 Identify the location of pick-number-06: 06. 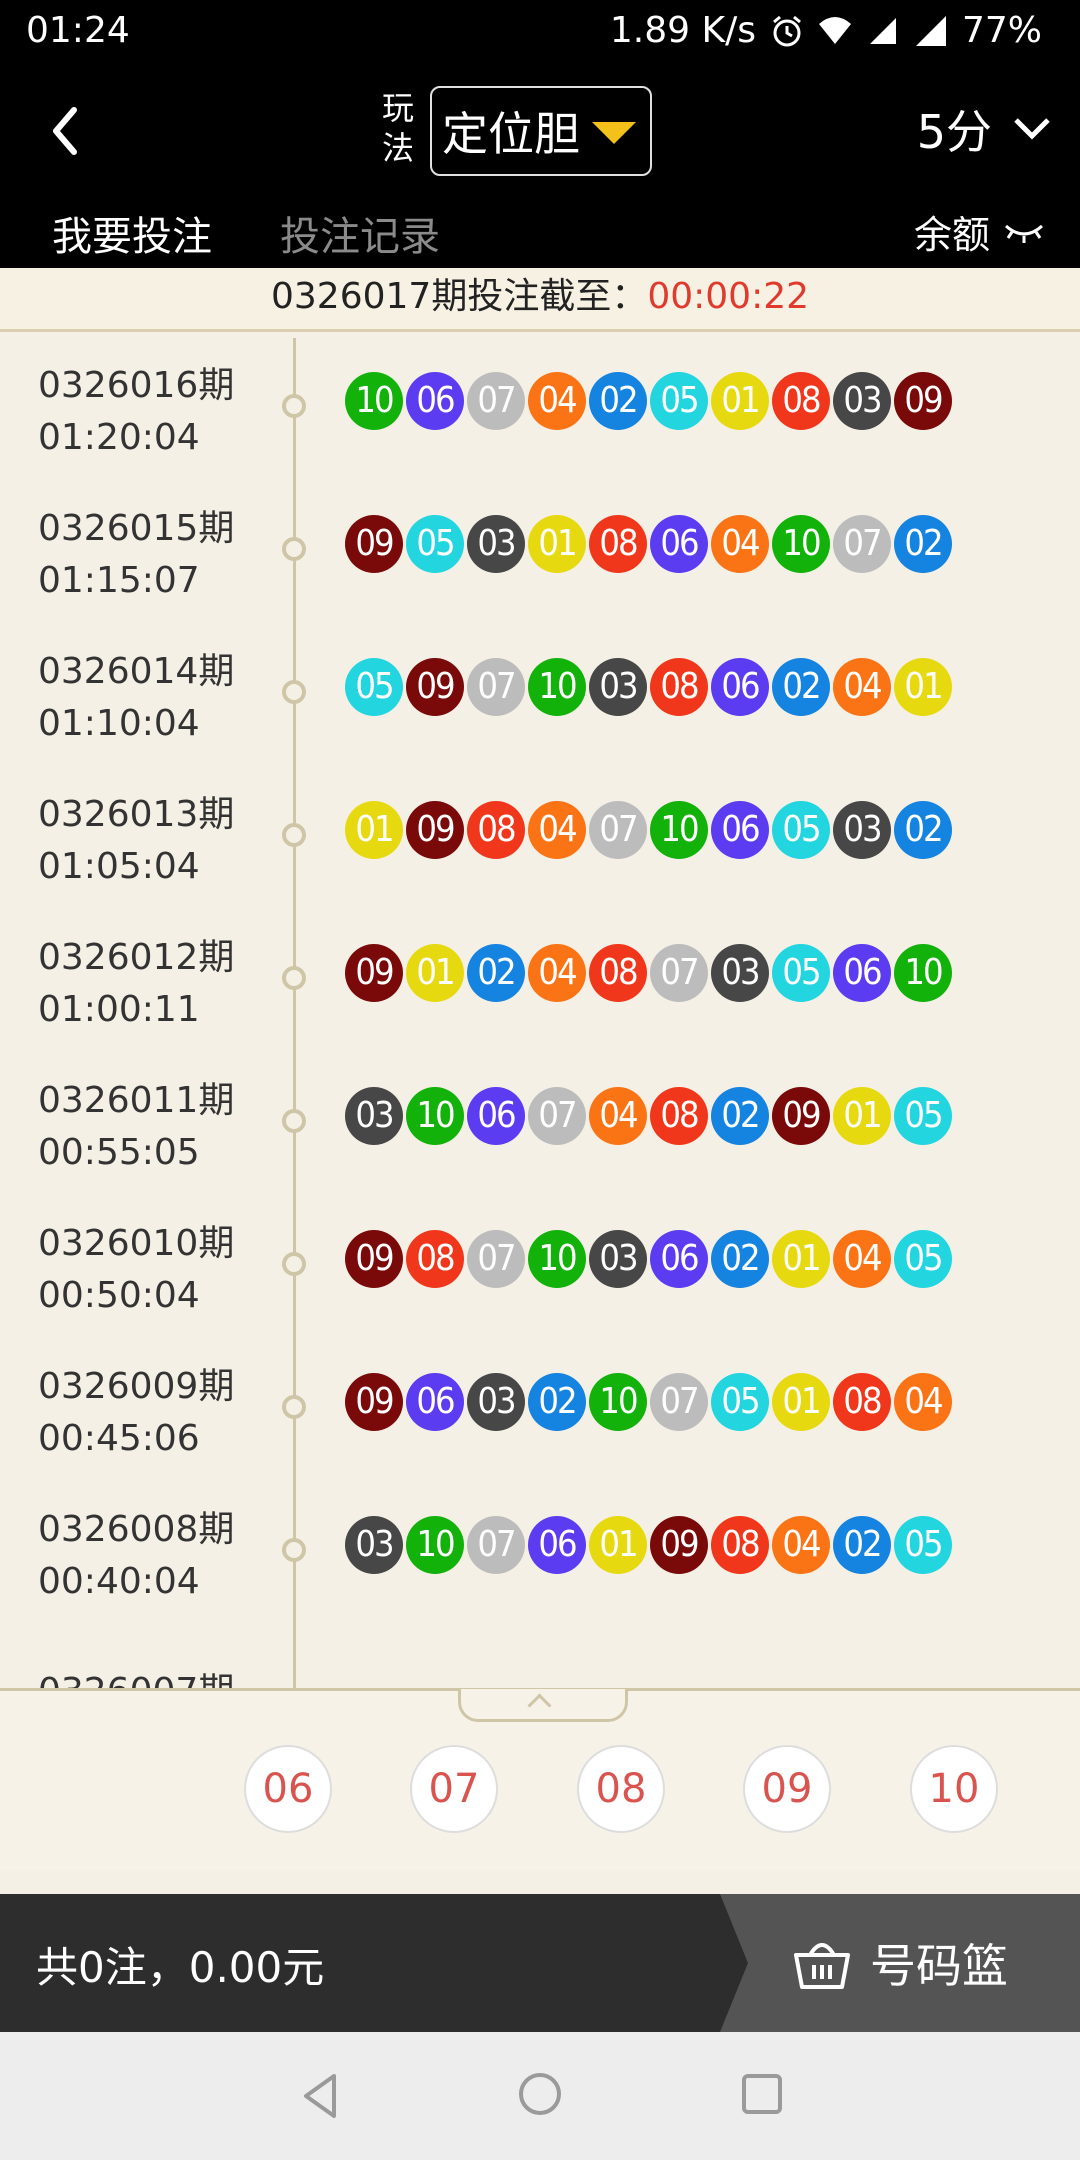
(288, 1789).